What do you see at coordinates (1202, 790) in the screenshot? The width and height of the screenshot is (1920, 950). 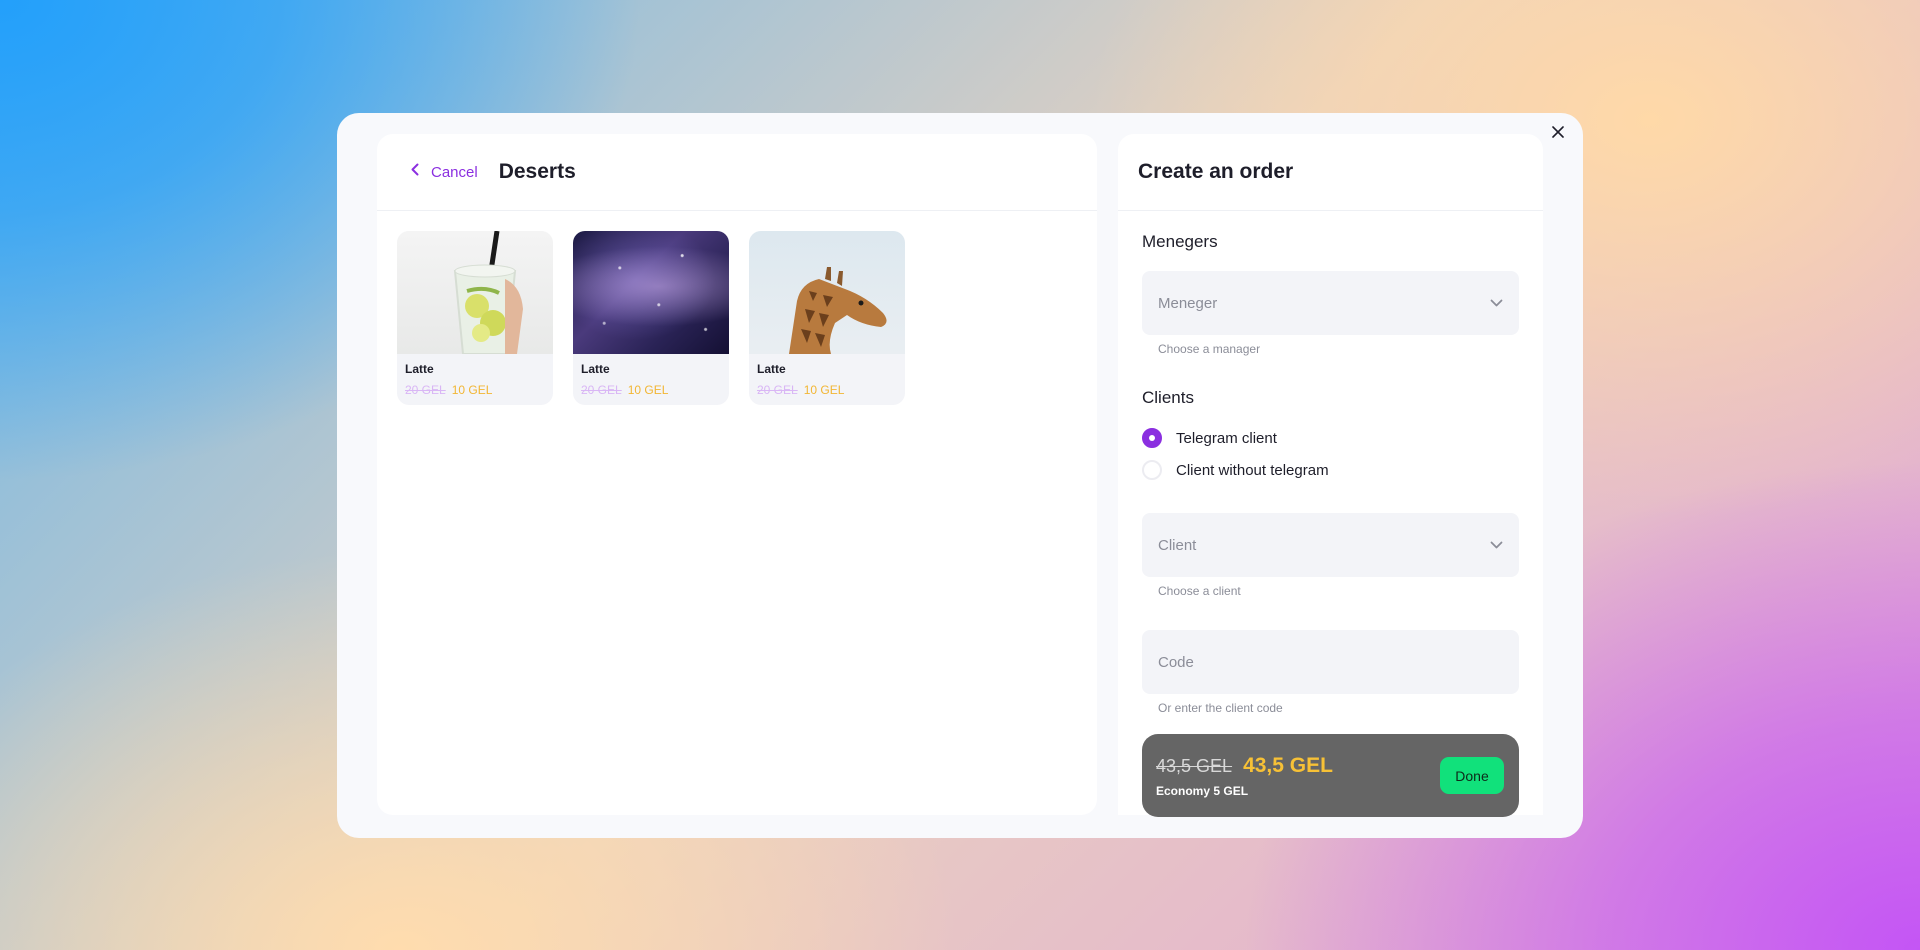 I see `summary-economy: Economy 5 GEL` at bounding box center [1202, 790].